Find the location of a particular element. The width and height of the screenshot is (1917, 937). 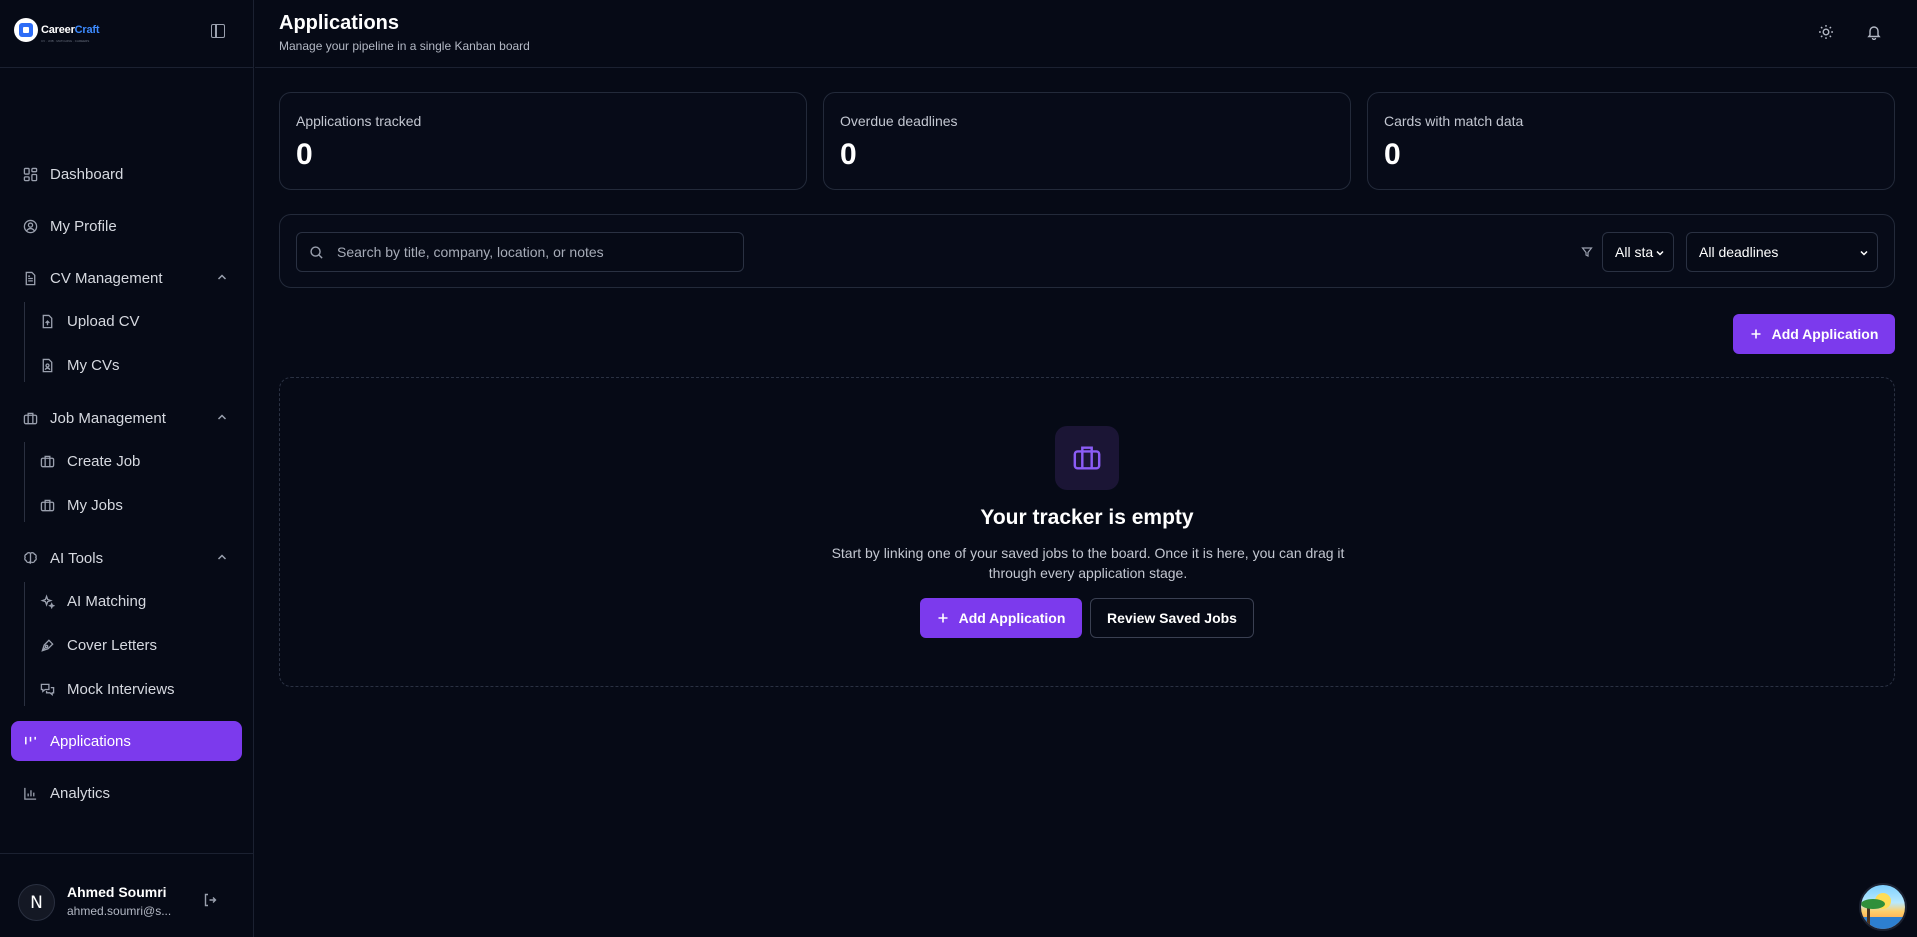

sidebar-item-job-management: Job Management is located at coordinates (126, 418).